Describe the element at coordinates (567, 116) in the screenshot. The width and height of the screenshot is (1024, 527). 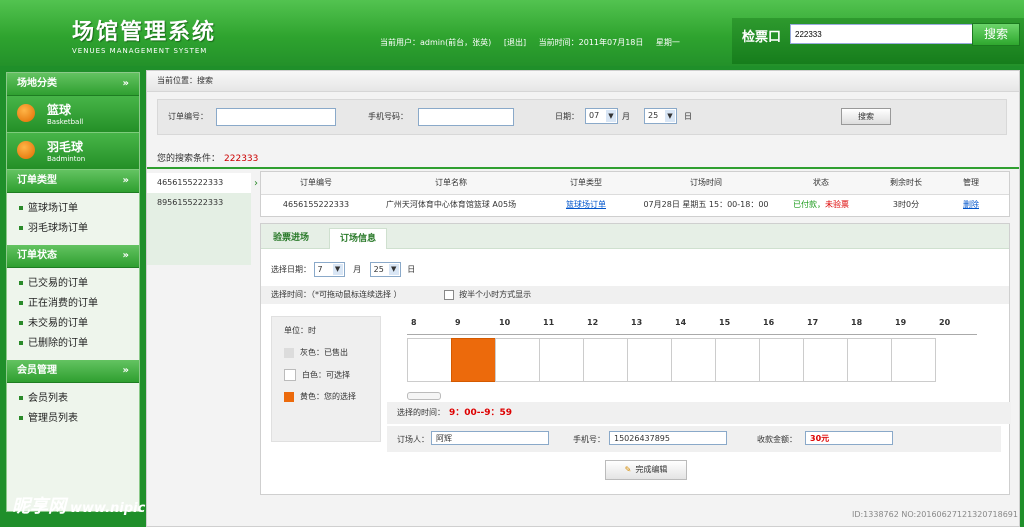
I see `date-label: 日期：` at that location.